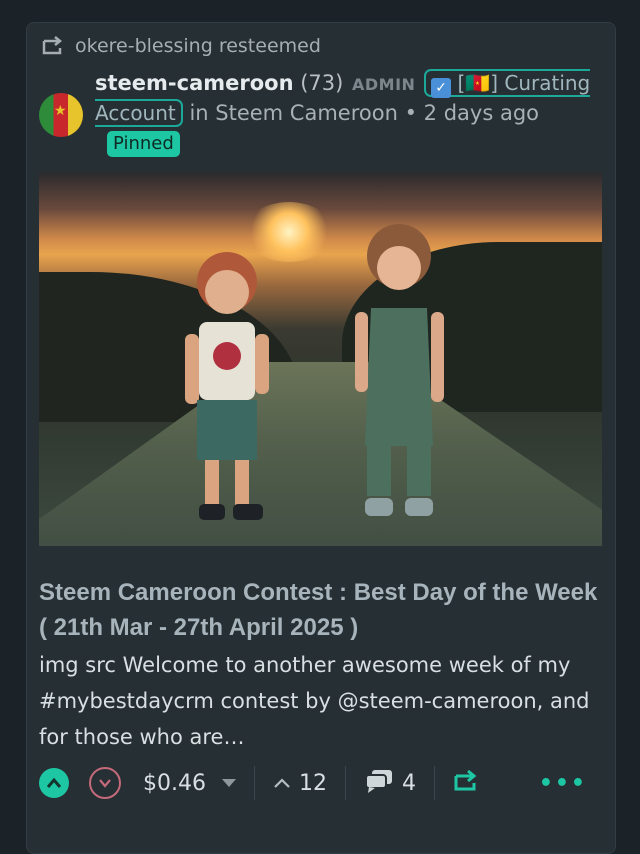 The image size is (640, 854). I want to click on more-icon: •••, so click(563, 783).